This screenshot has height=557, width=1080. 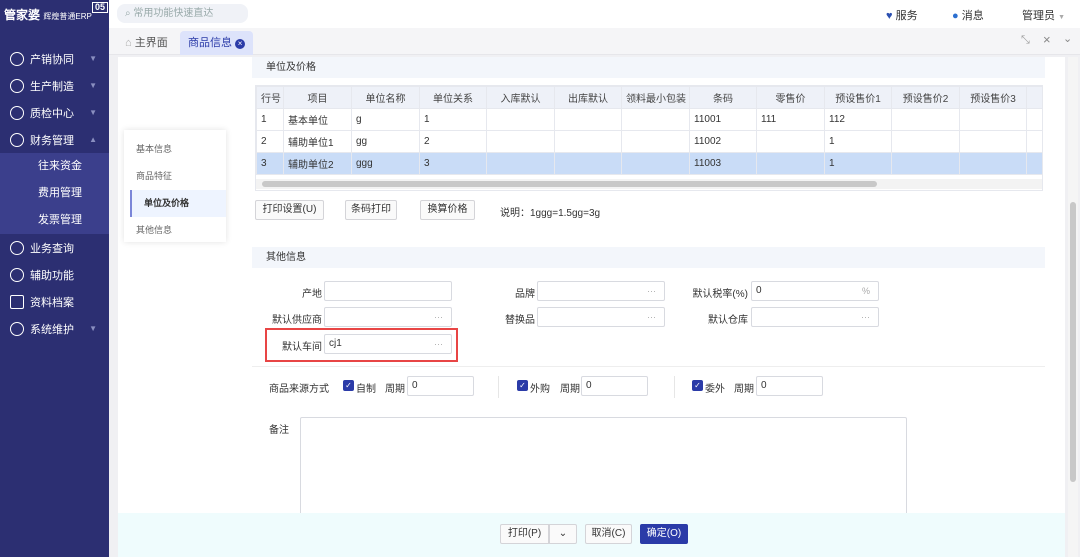 What do you see at coordinates (54, 328) in the screenshot?
I see `sidebar-item-system: 系统维护 ▼` at bounding box center [54, 328].